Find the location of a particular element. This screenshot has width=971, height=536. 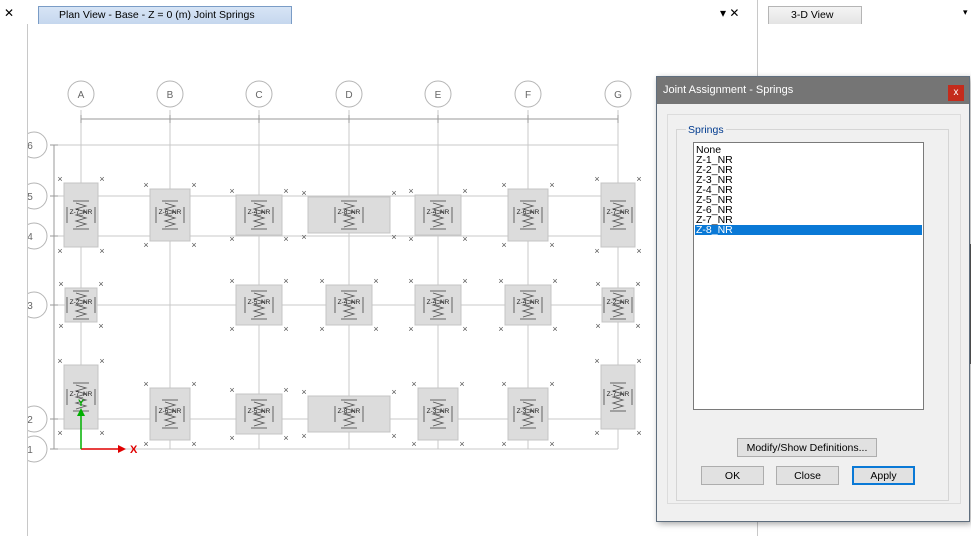

springs-group-label: Springs is located at coordinates (706, 130).